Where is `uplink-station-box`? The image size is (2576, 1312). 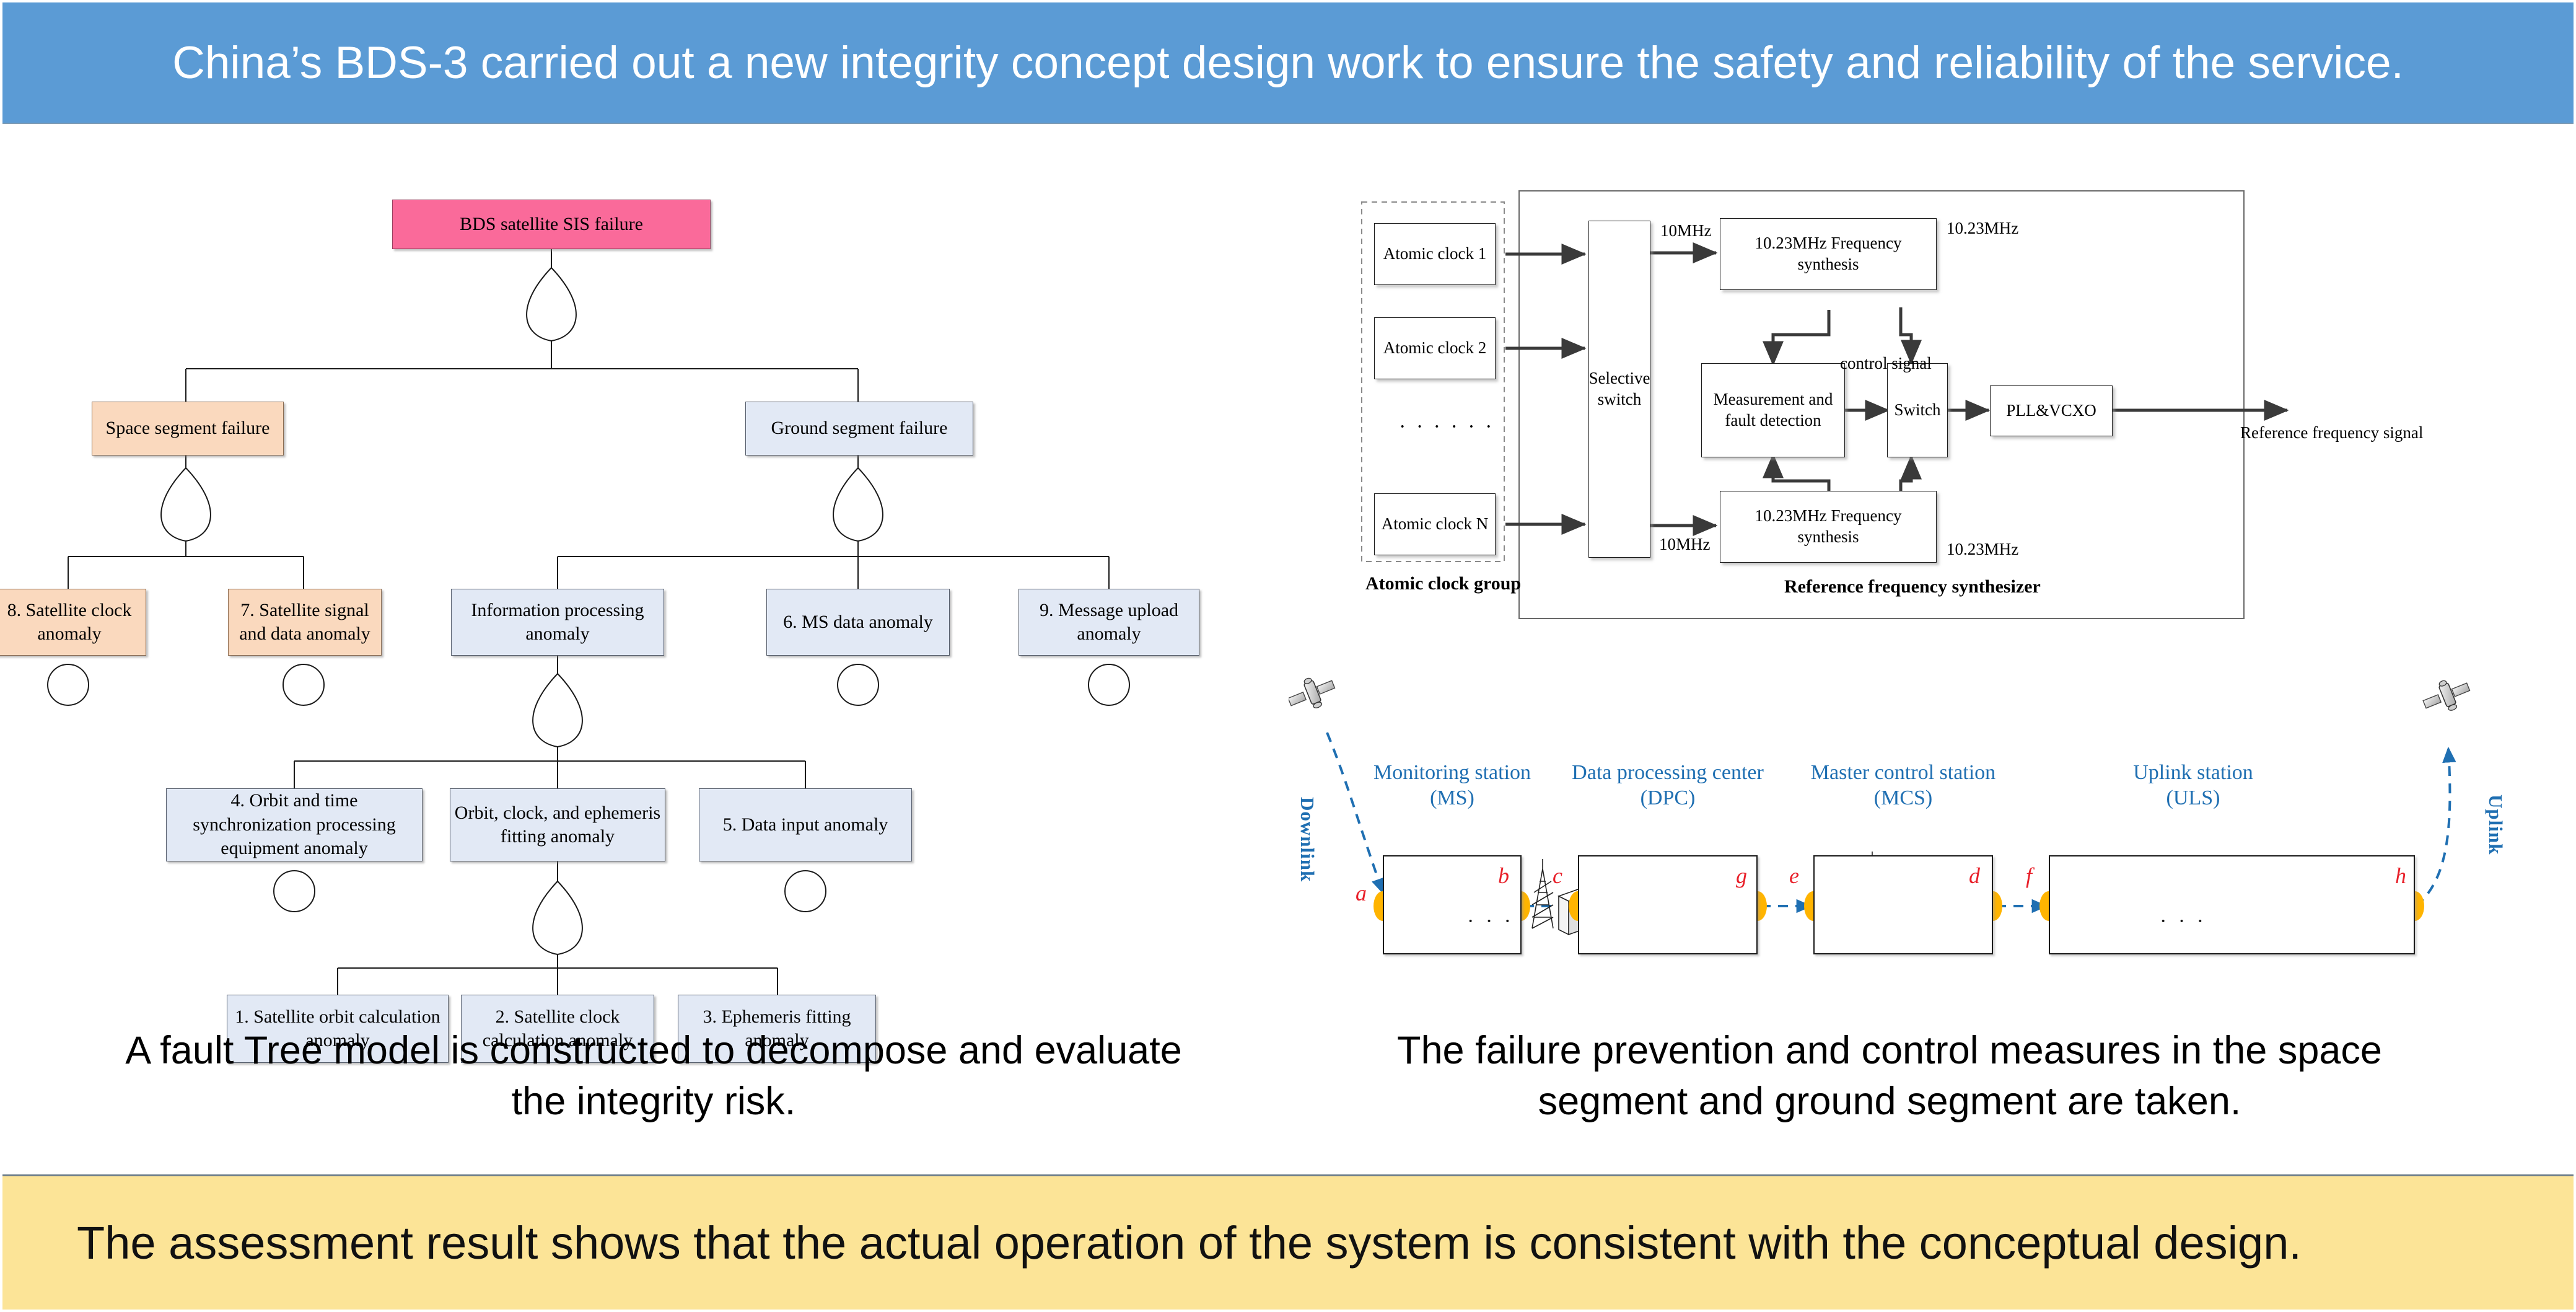
uplink-station-box is located at coordinates (2232, 904).